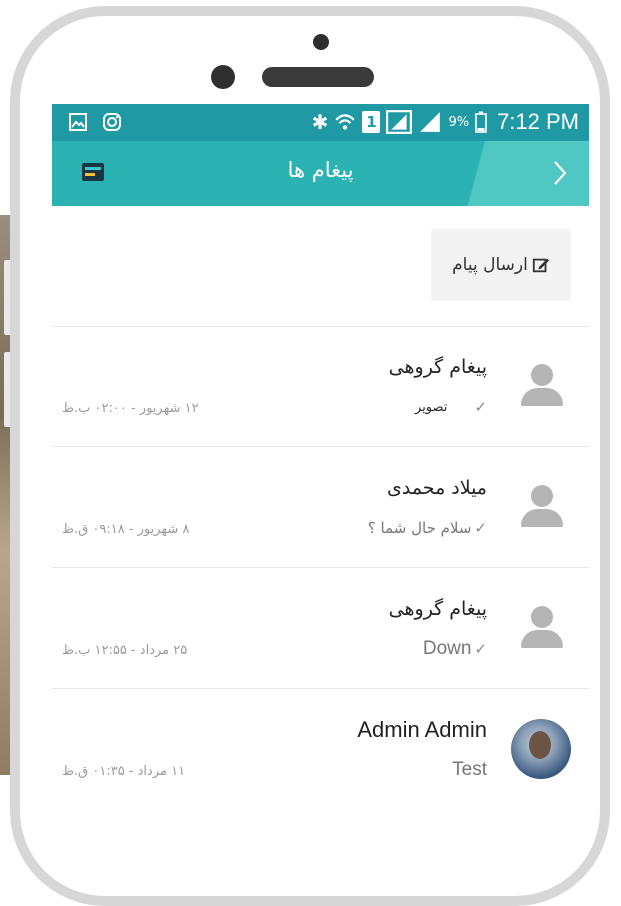 This screenshot has height=906, width=621. I want to click on status-bar: ✱ 1 9% 7:12 PM, so click(320, 122).